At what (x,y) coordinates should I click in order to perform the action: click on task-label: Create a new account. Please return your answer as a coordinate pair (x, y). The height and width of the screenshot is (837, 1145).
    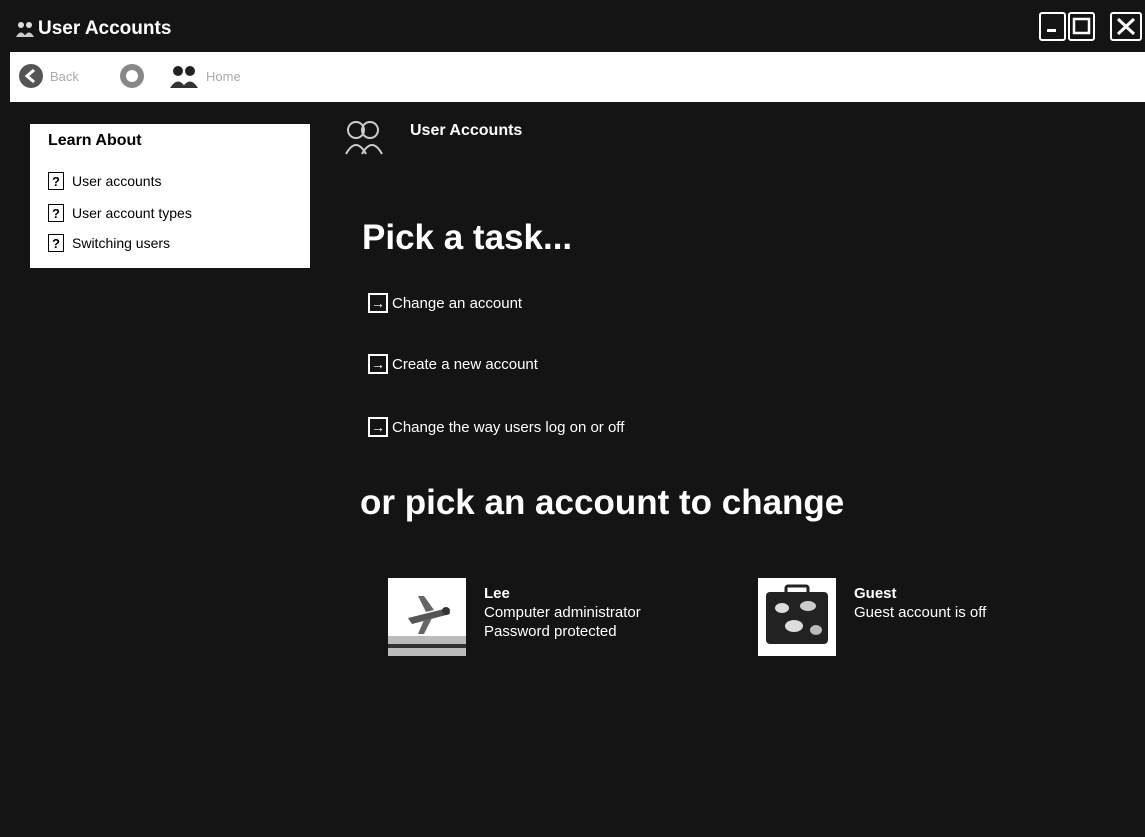
    Looking at the image, I should click on (465, 364).